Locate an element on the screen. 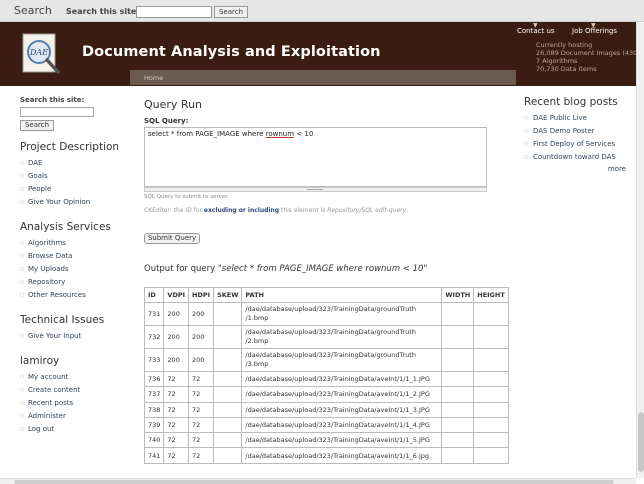 The width and height of the screenshot is (644, 484). horizontal-scrollbar is located at coordinates (318, 481).